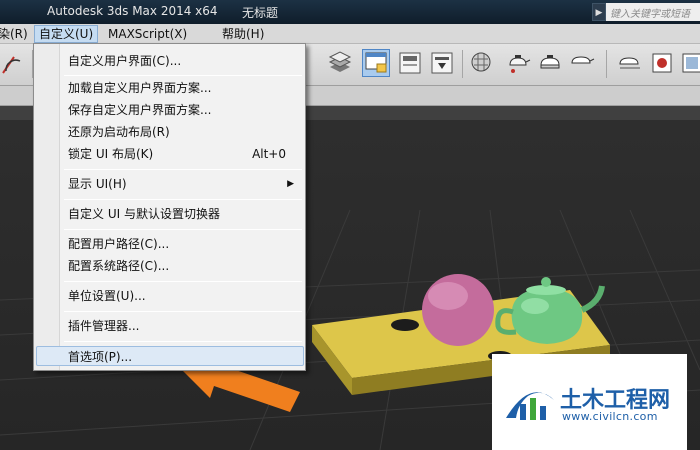 This screenshot has height=450, width=700. What do you see at coordinates (66, 34) in the screenshot?
I see `menu-customize: 自定义(U)` at bounding box center [66, 34].